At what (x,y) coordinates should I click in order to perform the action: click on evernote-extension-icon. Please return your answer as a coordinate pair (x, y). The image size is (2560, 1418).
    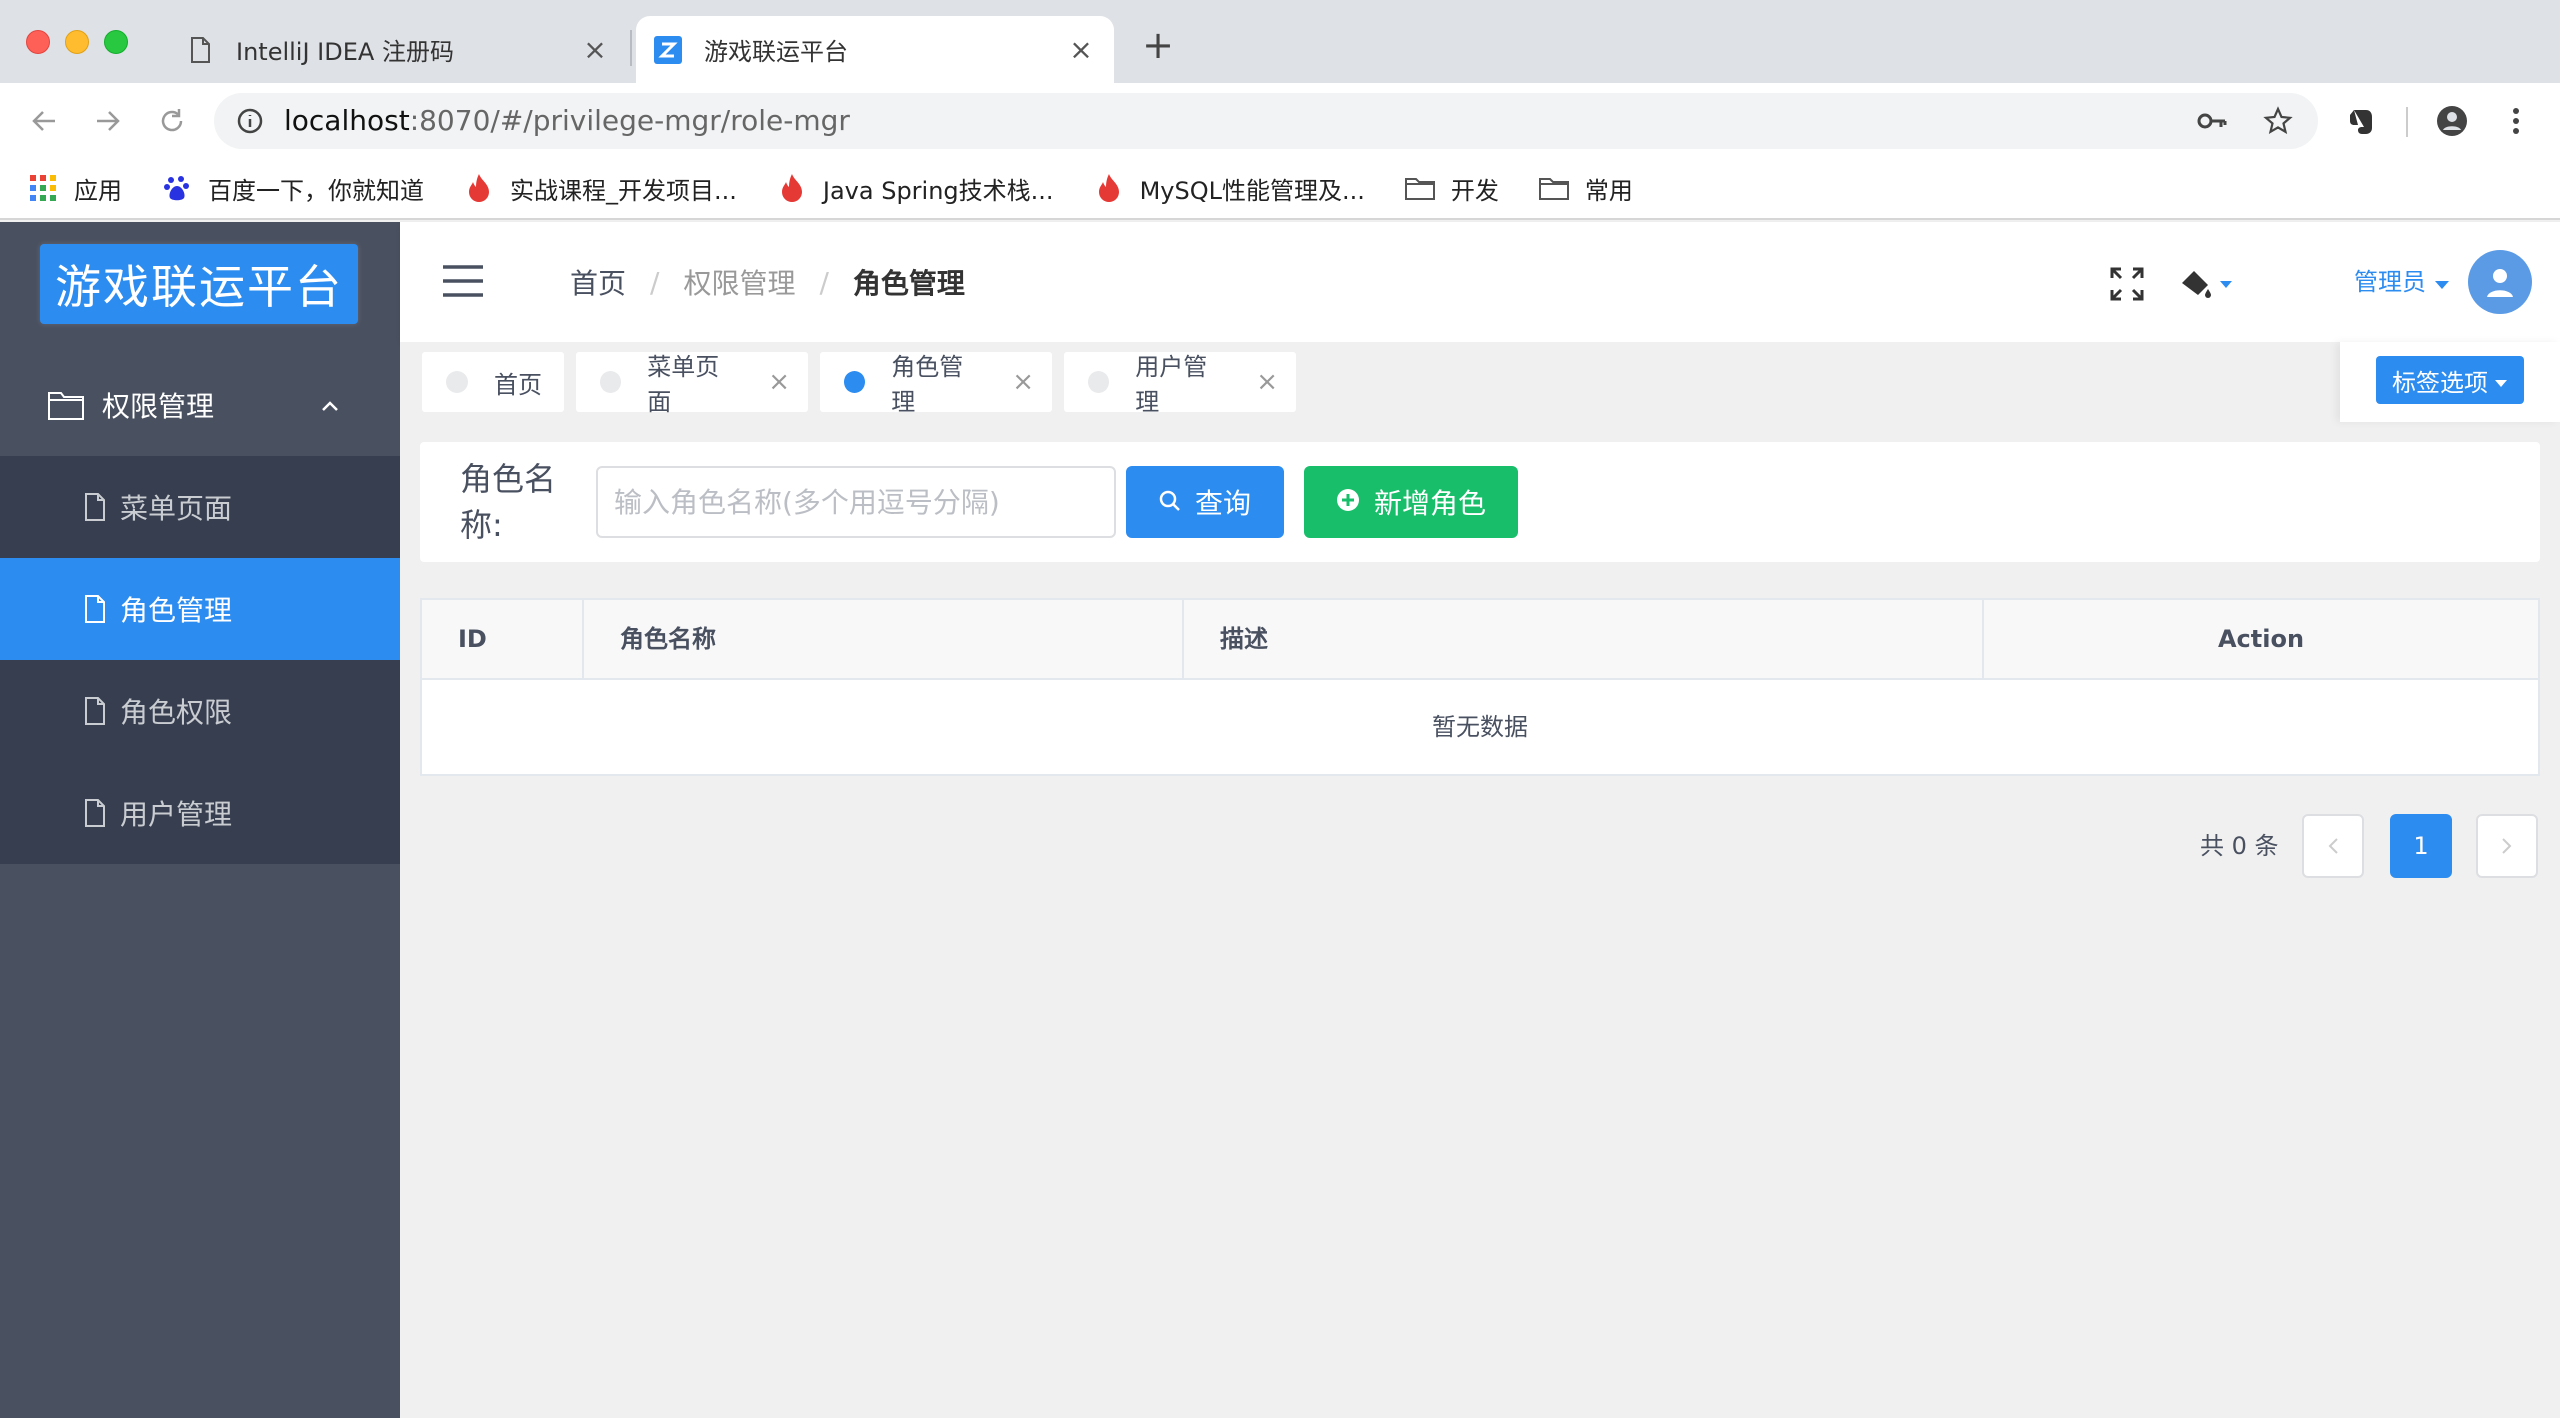
    Looking at the image, I should click on (2362, 121).